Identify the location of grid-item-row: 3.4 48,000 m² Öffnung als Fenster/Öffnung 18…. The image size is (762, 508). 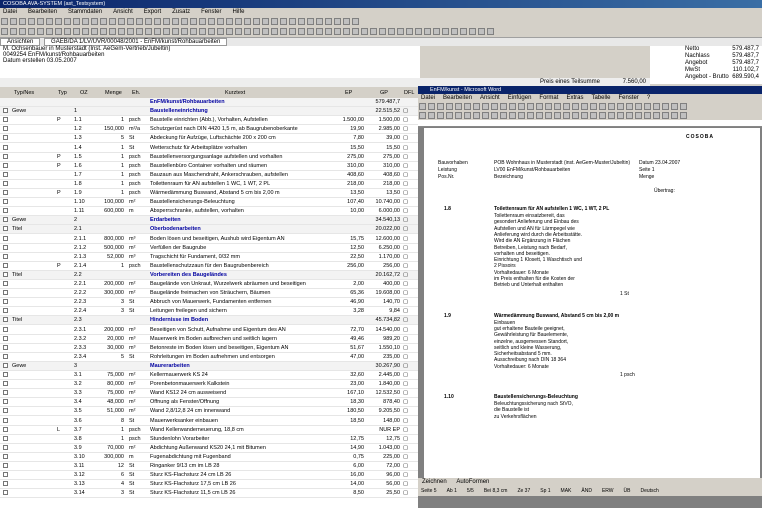
(209, 403).